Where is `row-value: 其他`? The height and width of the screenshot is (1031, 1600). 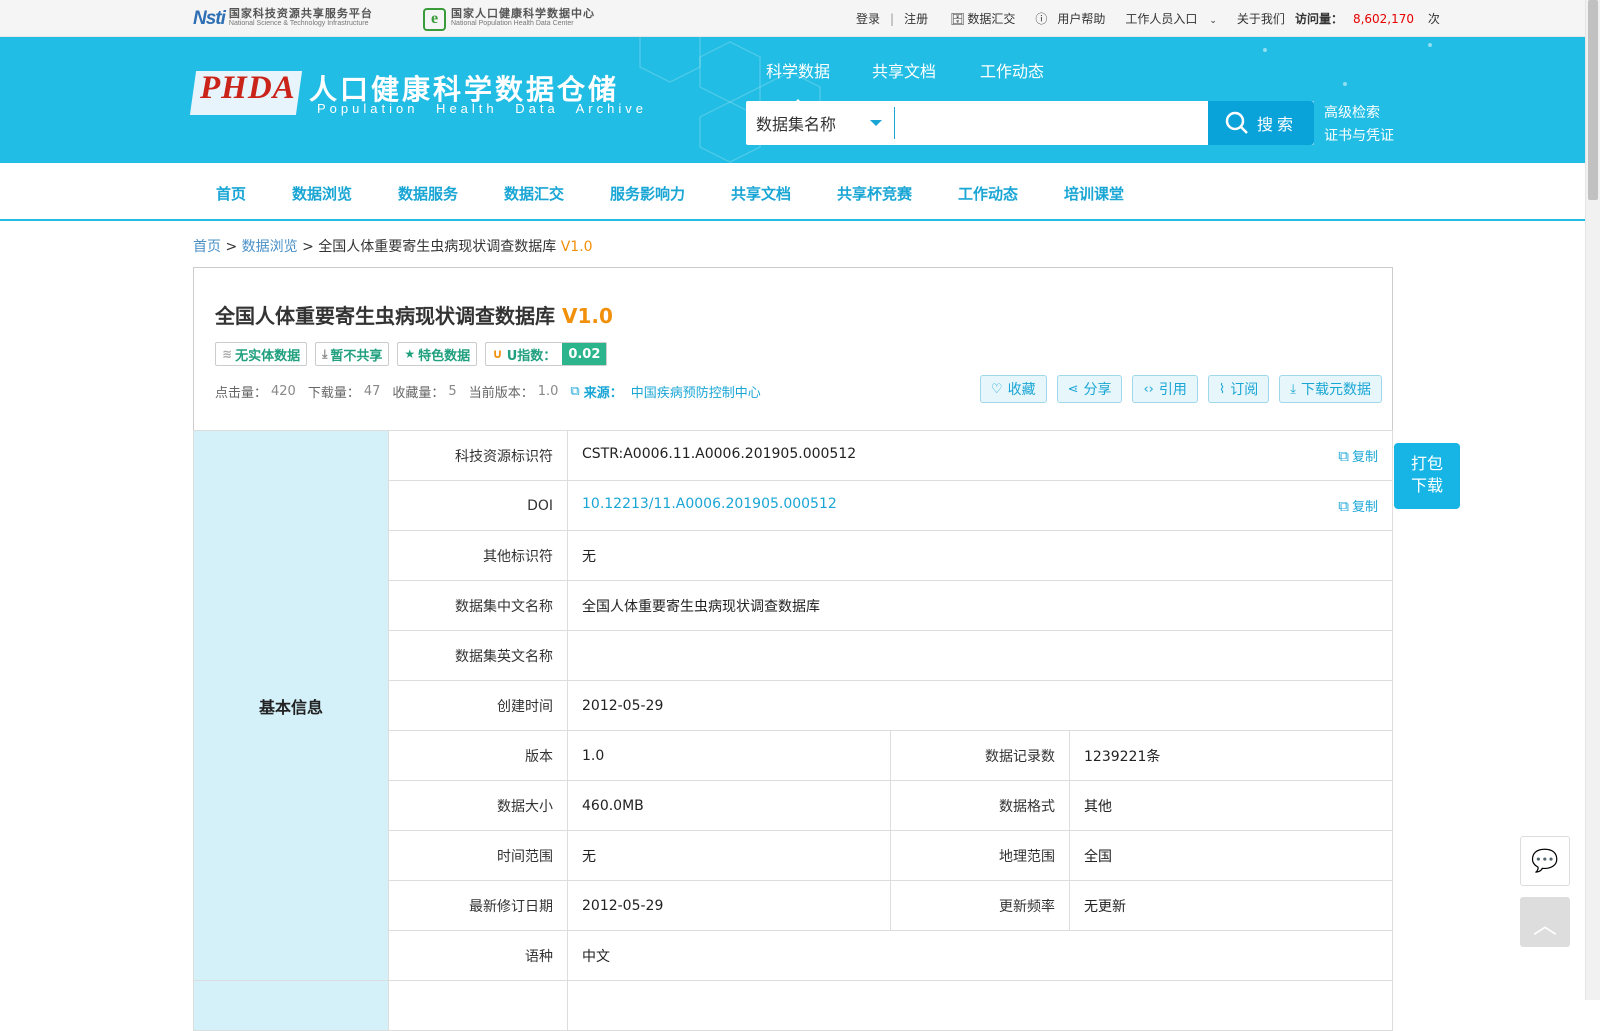
row-value: 其他 is located at coordinates (1231, 805).